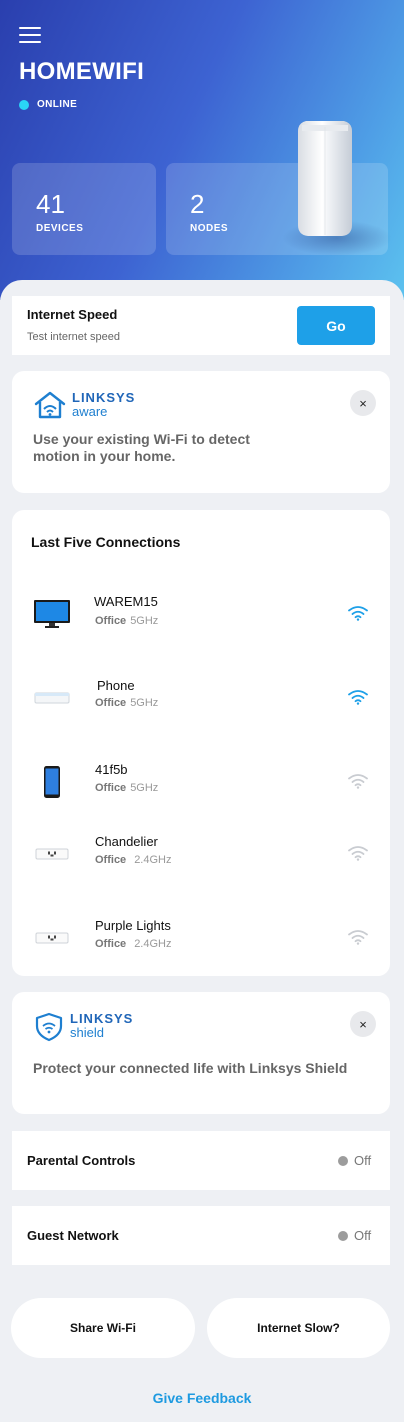 Image resolution: width=404 pixels, height=1422 pixels. What do you see at coordinates (116, 685) in the screenshot?
I see `device-name: Phone` at bounding box center [116, 685].